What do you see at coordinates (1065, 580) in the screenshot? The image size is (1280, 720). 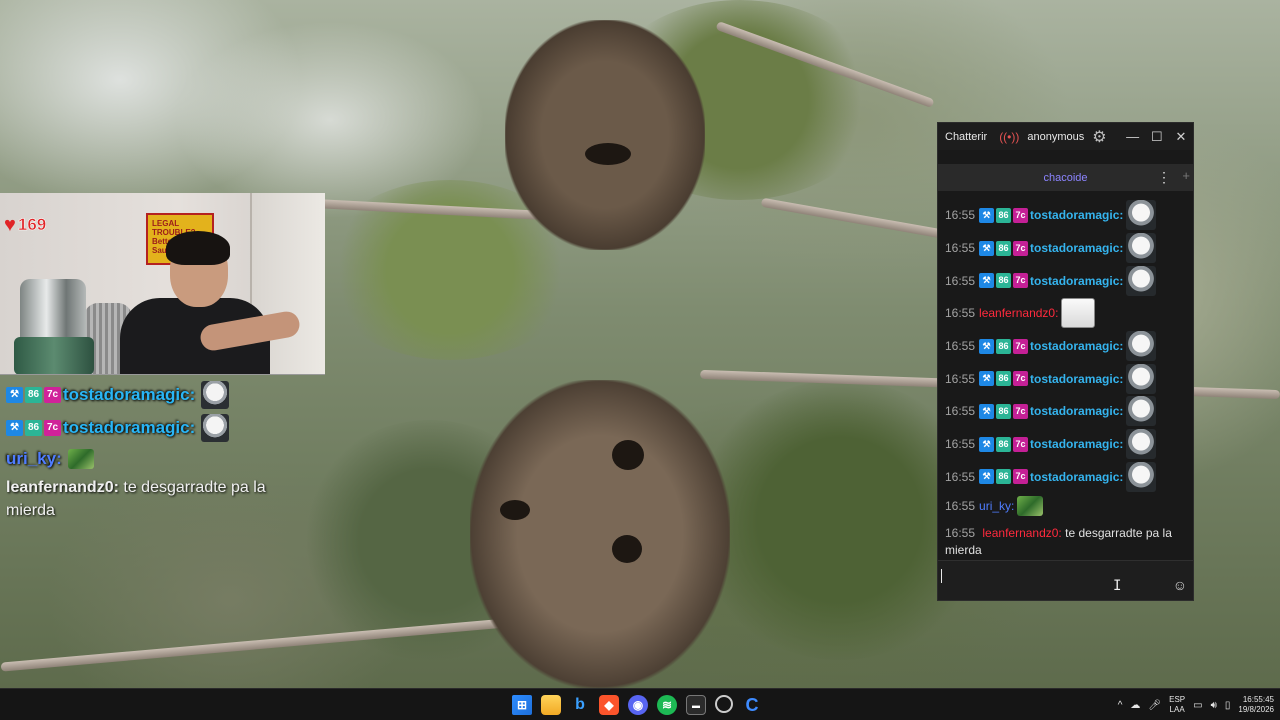 I see `chat-input: ☺` at bounding box center [1065, 580].